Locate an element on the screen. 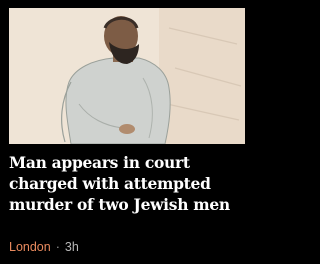 Image resolution: width=320 pixels, height=264 pixels. section-label: London is located at coordinates (30, 247).